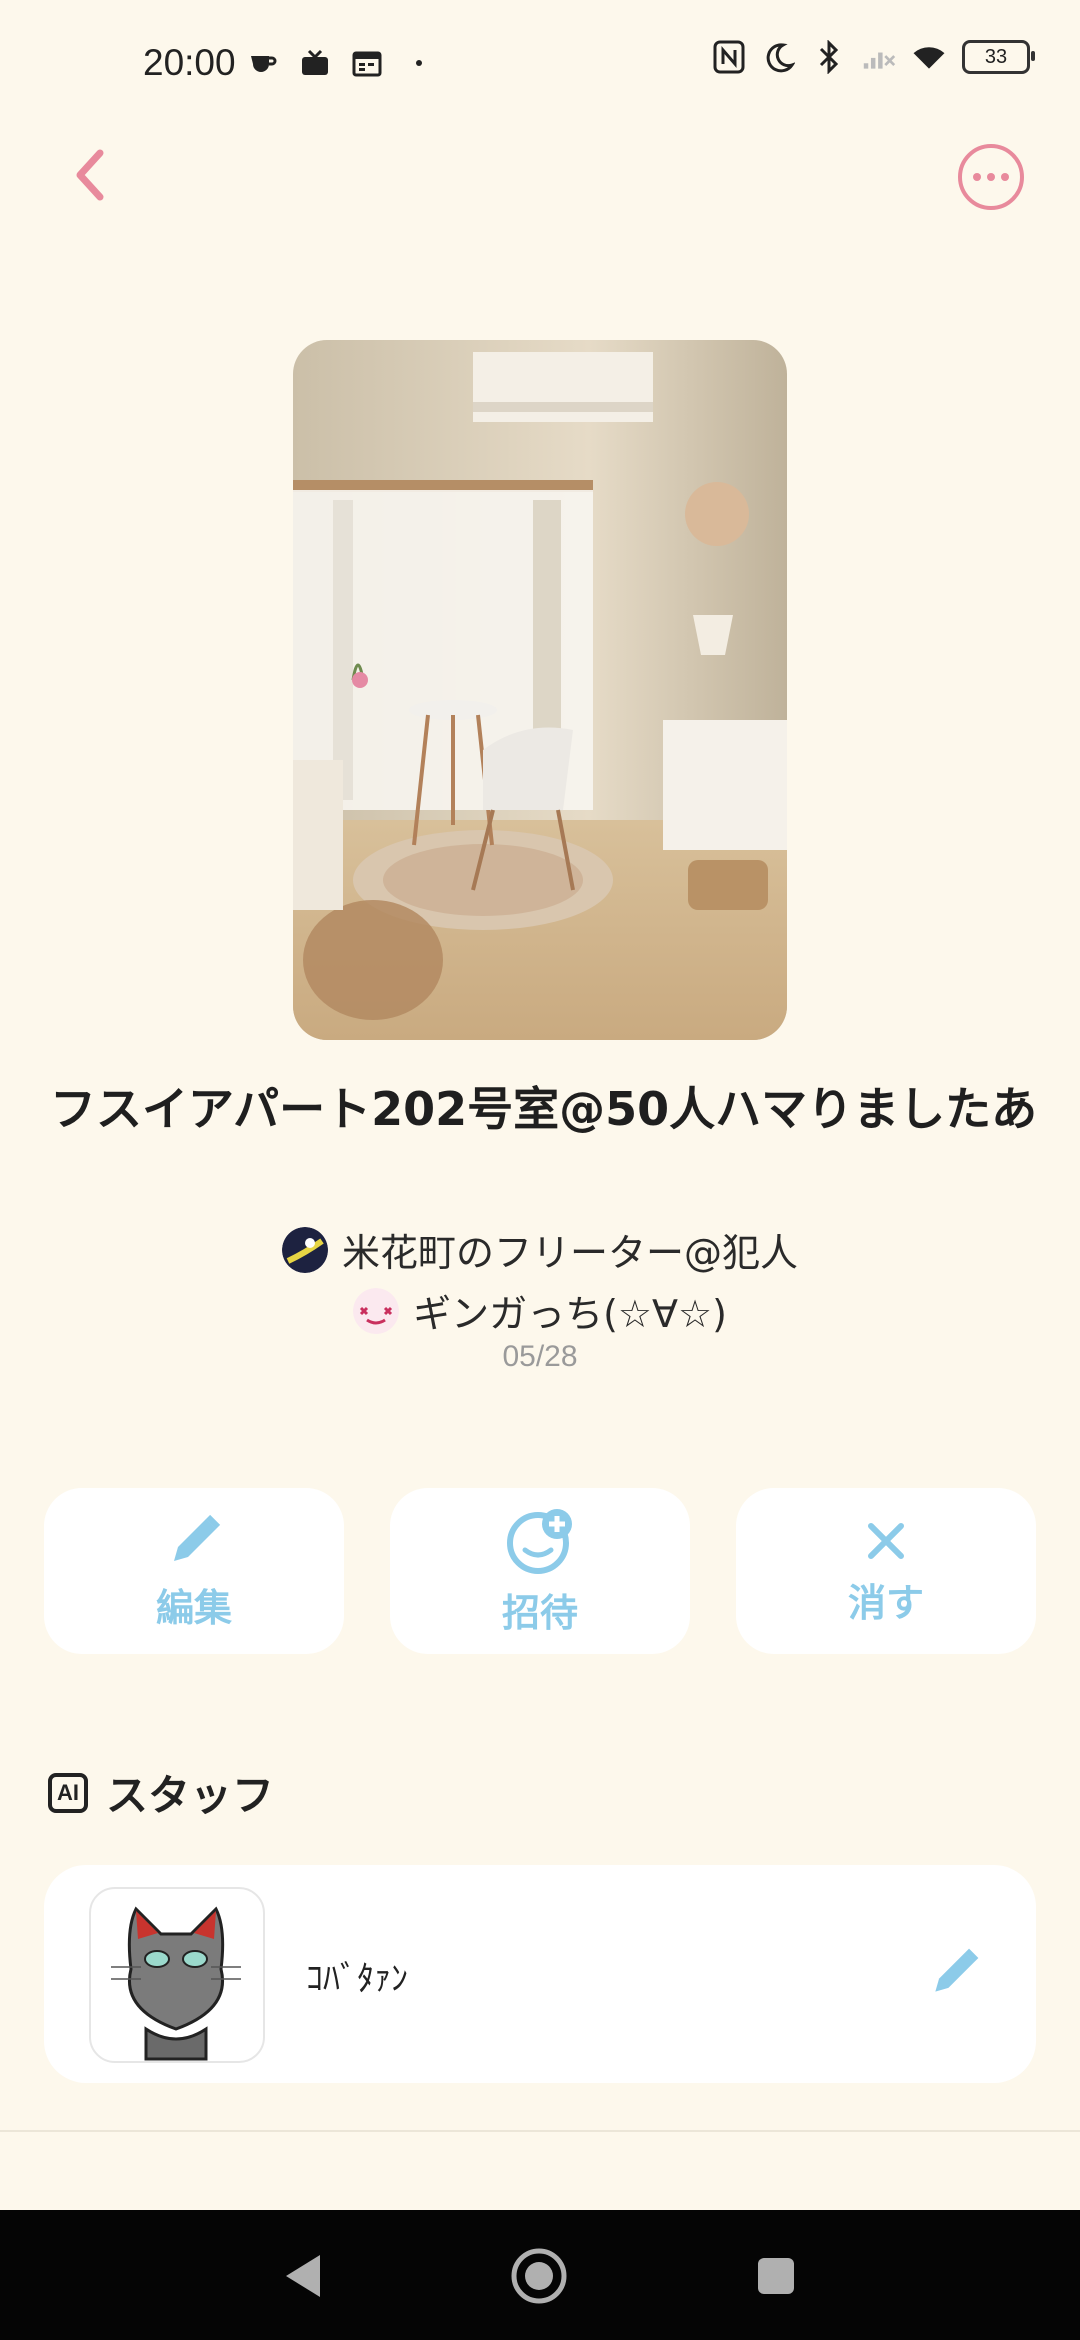  What do you see at coordinates (544, 1109) in the screenshot?
I see `room-title: フスイアパート202号室@50人ハマりましたあ` at bounding box center [544, 1109].